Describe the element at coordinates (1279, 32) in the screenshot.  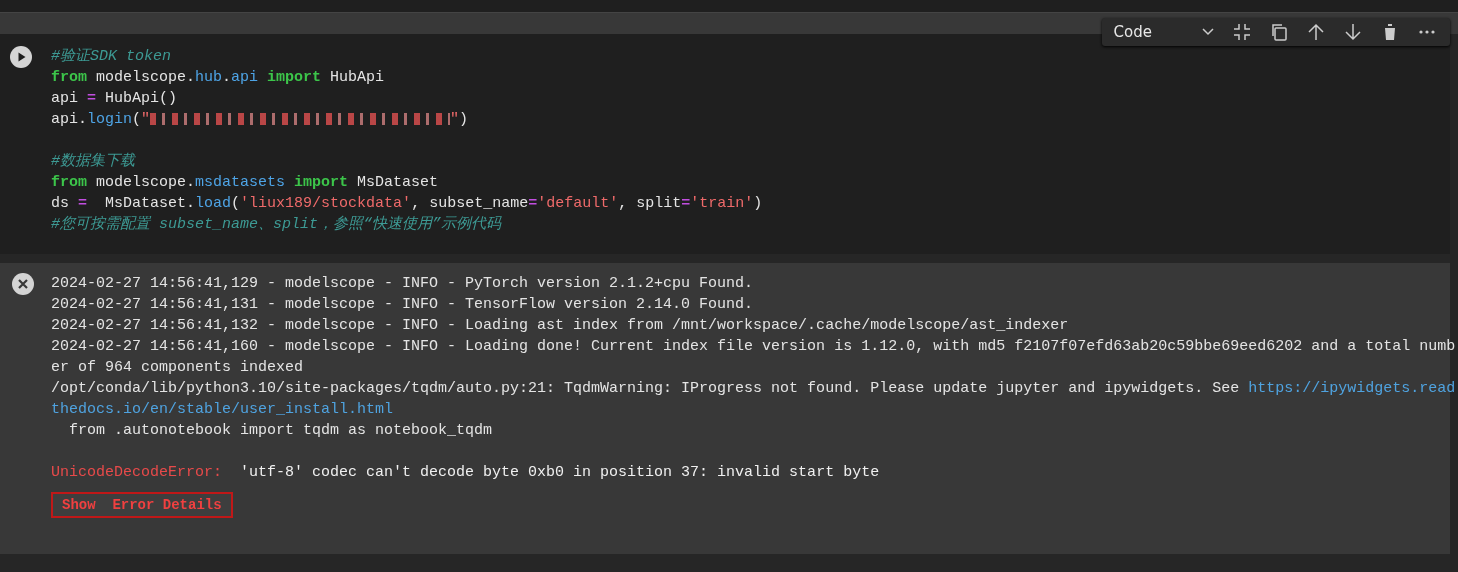
I see `copy-icon` at that location.